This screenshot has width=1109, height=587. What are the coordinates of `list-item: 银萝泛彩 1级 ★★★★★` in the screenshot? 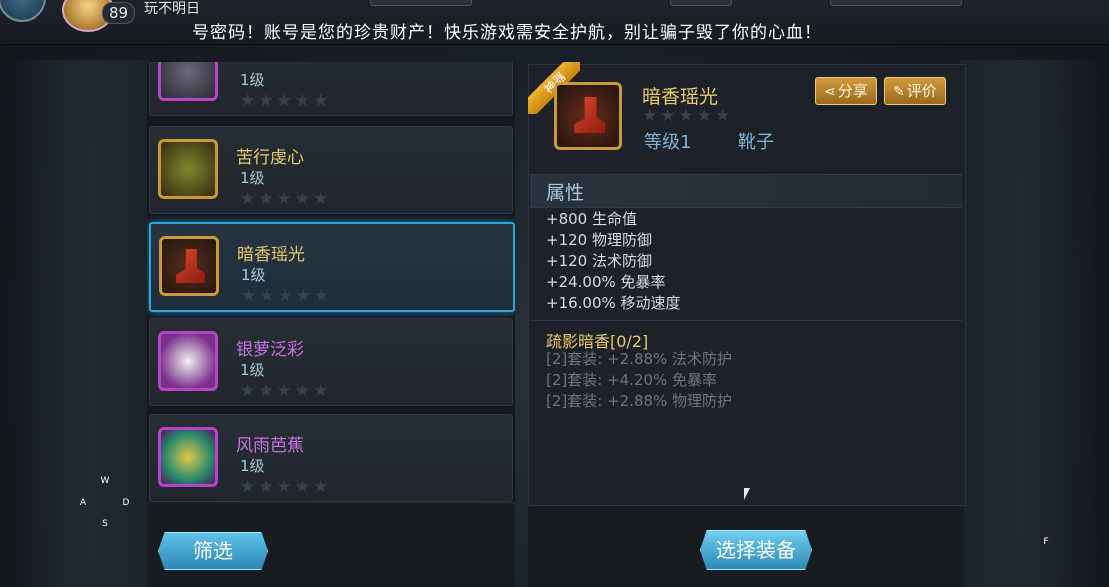 It's located at (331, 362).